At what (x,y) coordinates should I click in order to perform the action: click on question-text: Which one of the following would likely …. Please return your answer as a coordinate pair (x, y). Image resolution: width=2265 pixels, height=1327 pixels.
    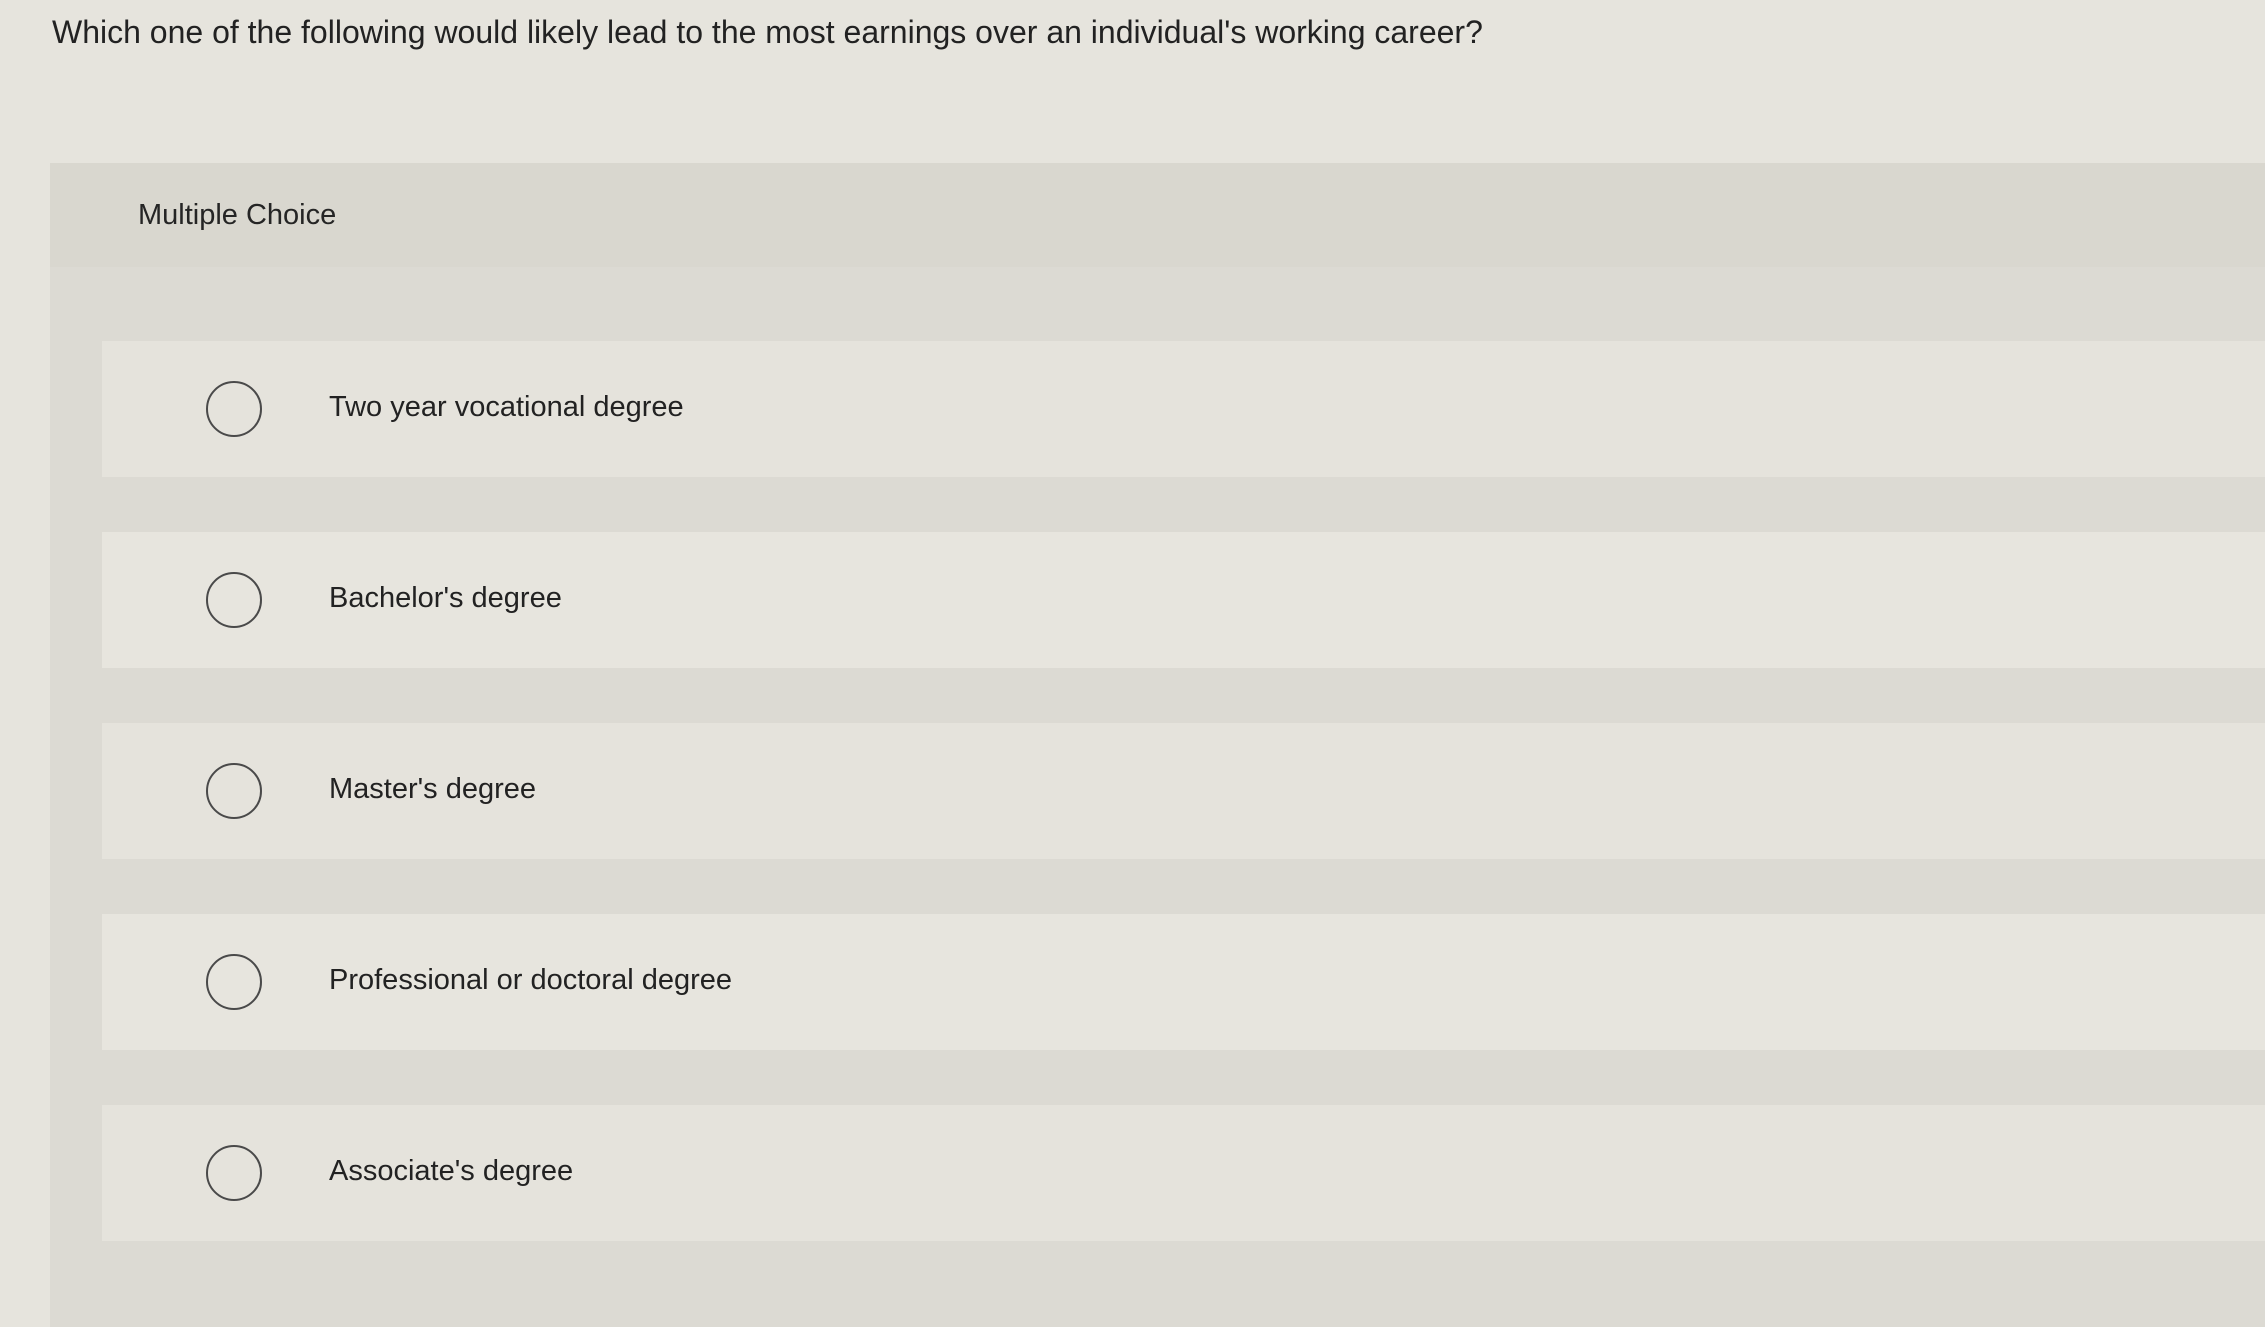
    Looking at the image, I should click on (767, 32).